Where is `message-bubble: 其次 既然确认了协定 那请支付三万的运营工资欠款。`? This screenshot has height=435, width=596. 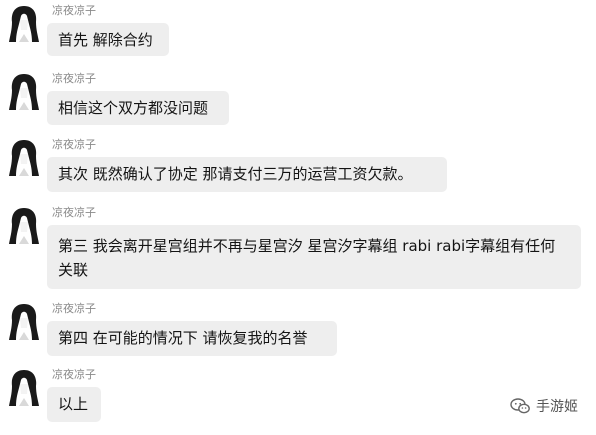
message-bubble: 其次 既然确认了协定 那请支付三万的运营工资欠款。 is located at coordinates (247, 174).